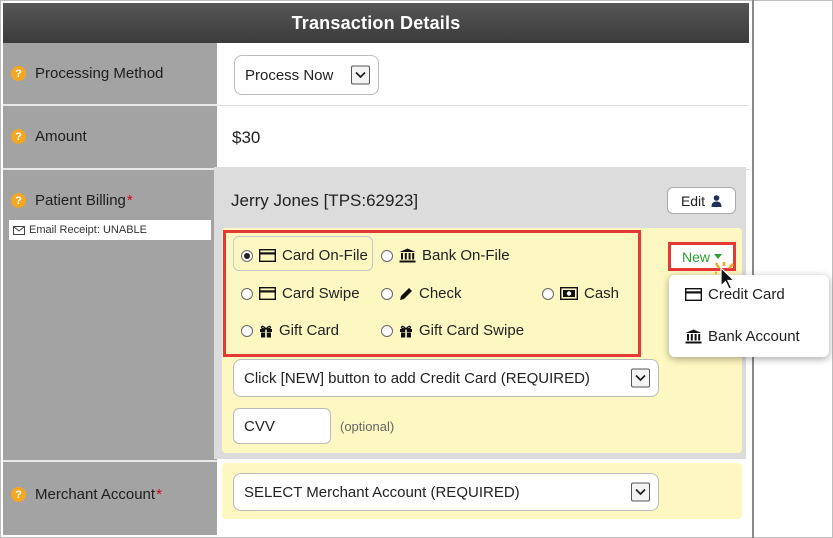 This screenshot has width=833, height=538. What do you see at coordinates (86, 494) in the screenshot?
I see `merchant-label: ? Merchant Account *` at bounding box center [86, 494].